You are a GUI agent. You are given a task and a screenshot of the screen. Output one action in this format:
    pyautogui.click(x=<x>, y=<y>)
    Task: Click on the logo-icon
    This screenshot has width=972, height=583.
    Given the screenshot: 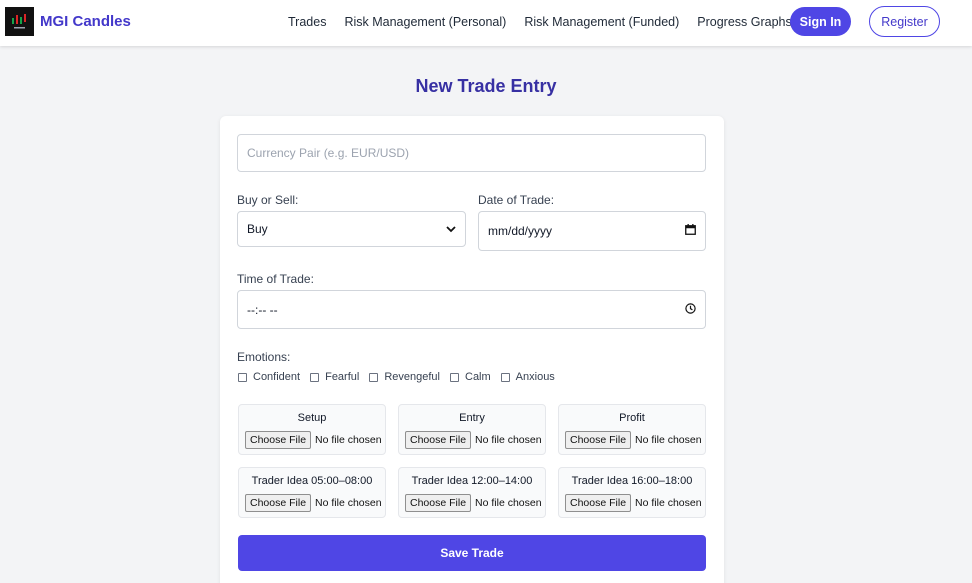 What is the action you would take?
    pyautogui.click(x=19, y=21)
    